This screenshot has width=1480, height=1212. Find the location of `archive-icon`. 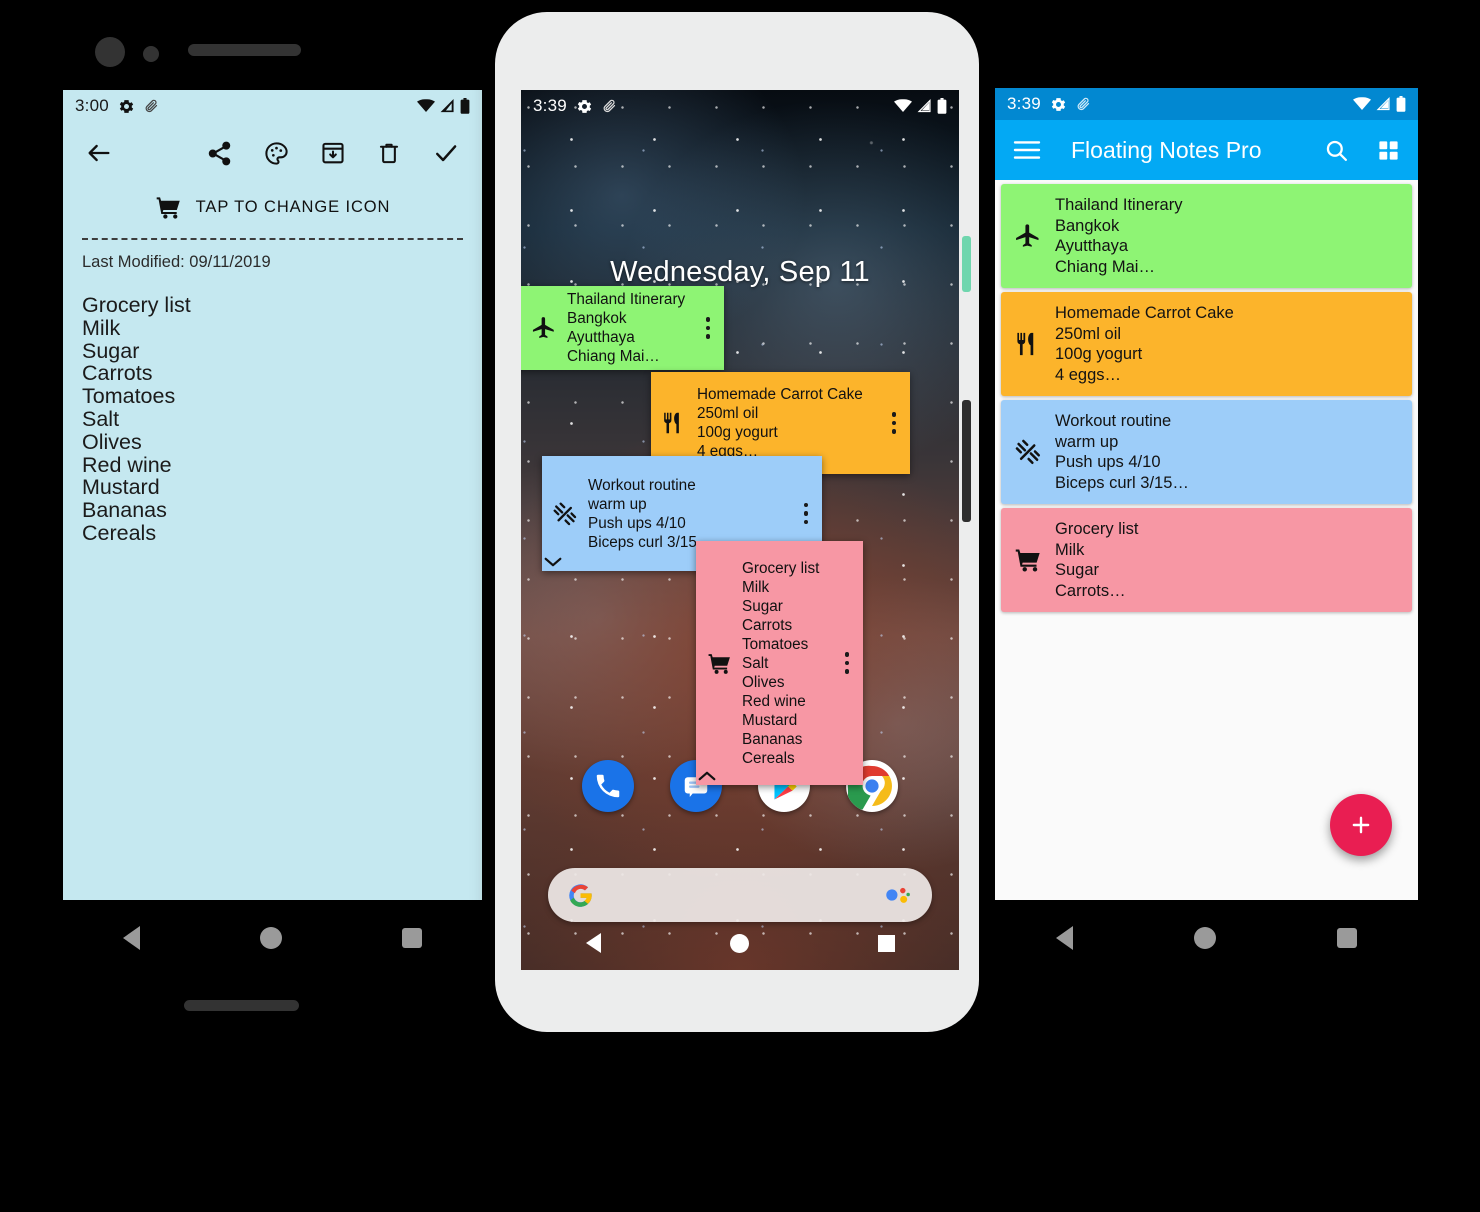

archive-icon is located at coordinates (333, 153).